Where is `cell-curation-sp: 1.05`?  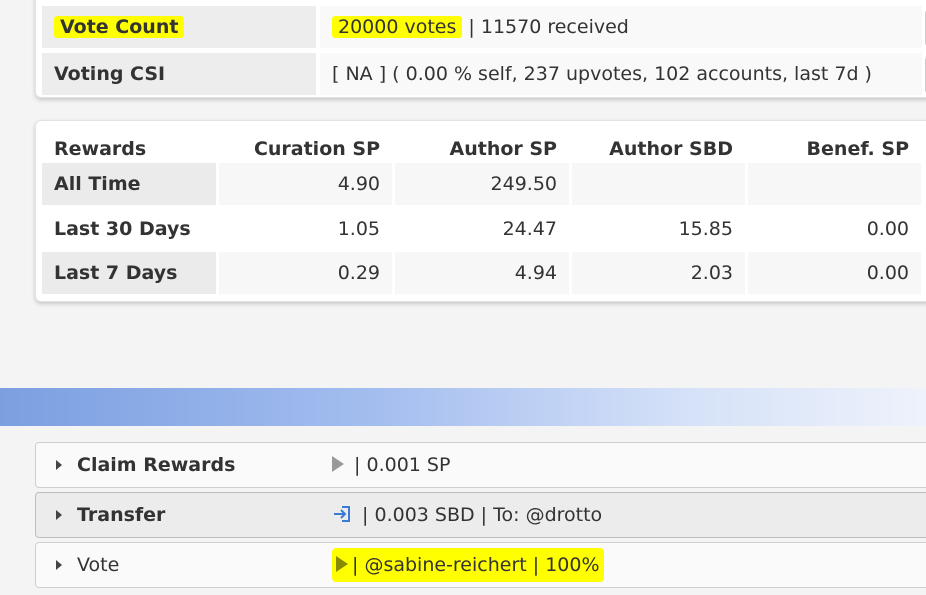
cell-curation-sp: 1.05 is located at coordinates (305, 229).